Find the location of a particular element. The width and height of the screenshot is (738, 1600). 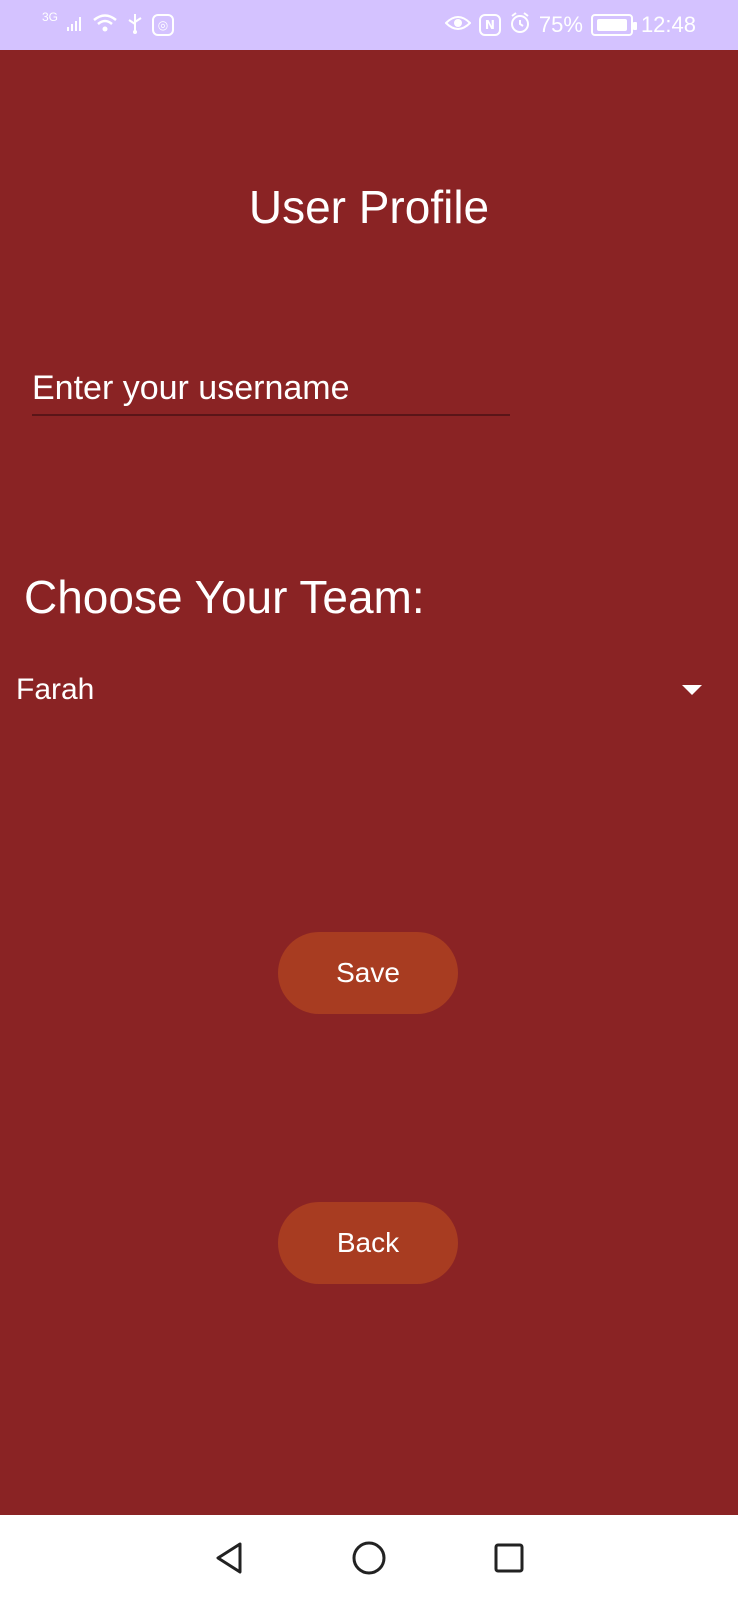

network-type-label: 3G is located at coordinates (50, 17).